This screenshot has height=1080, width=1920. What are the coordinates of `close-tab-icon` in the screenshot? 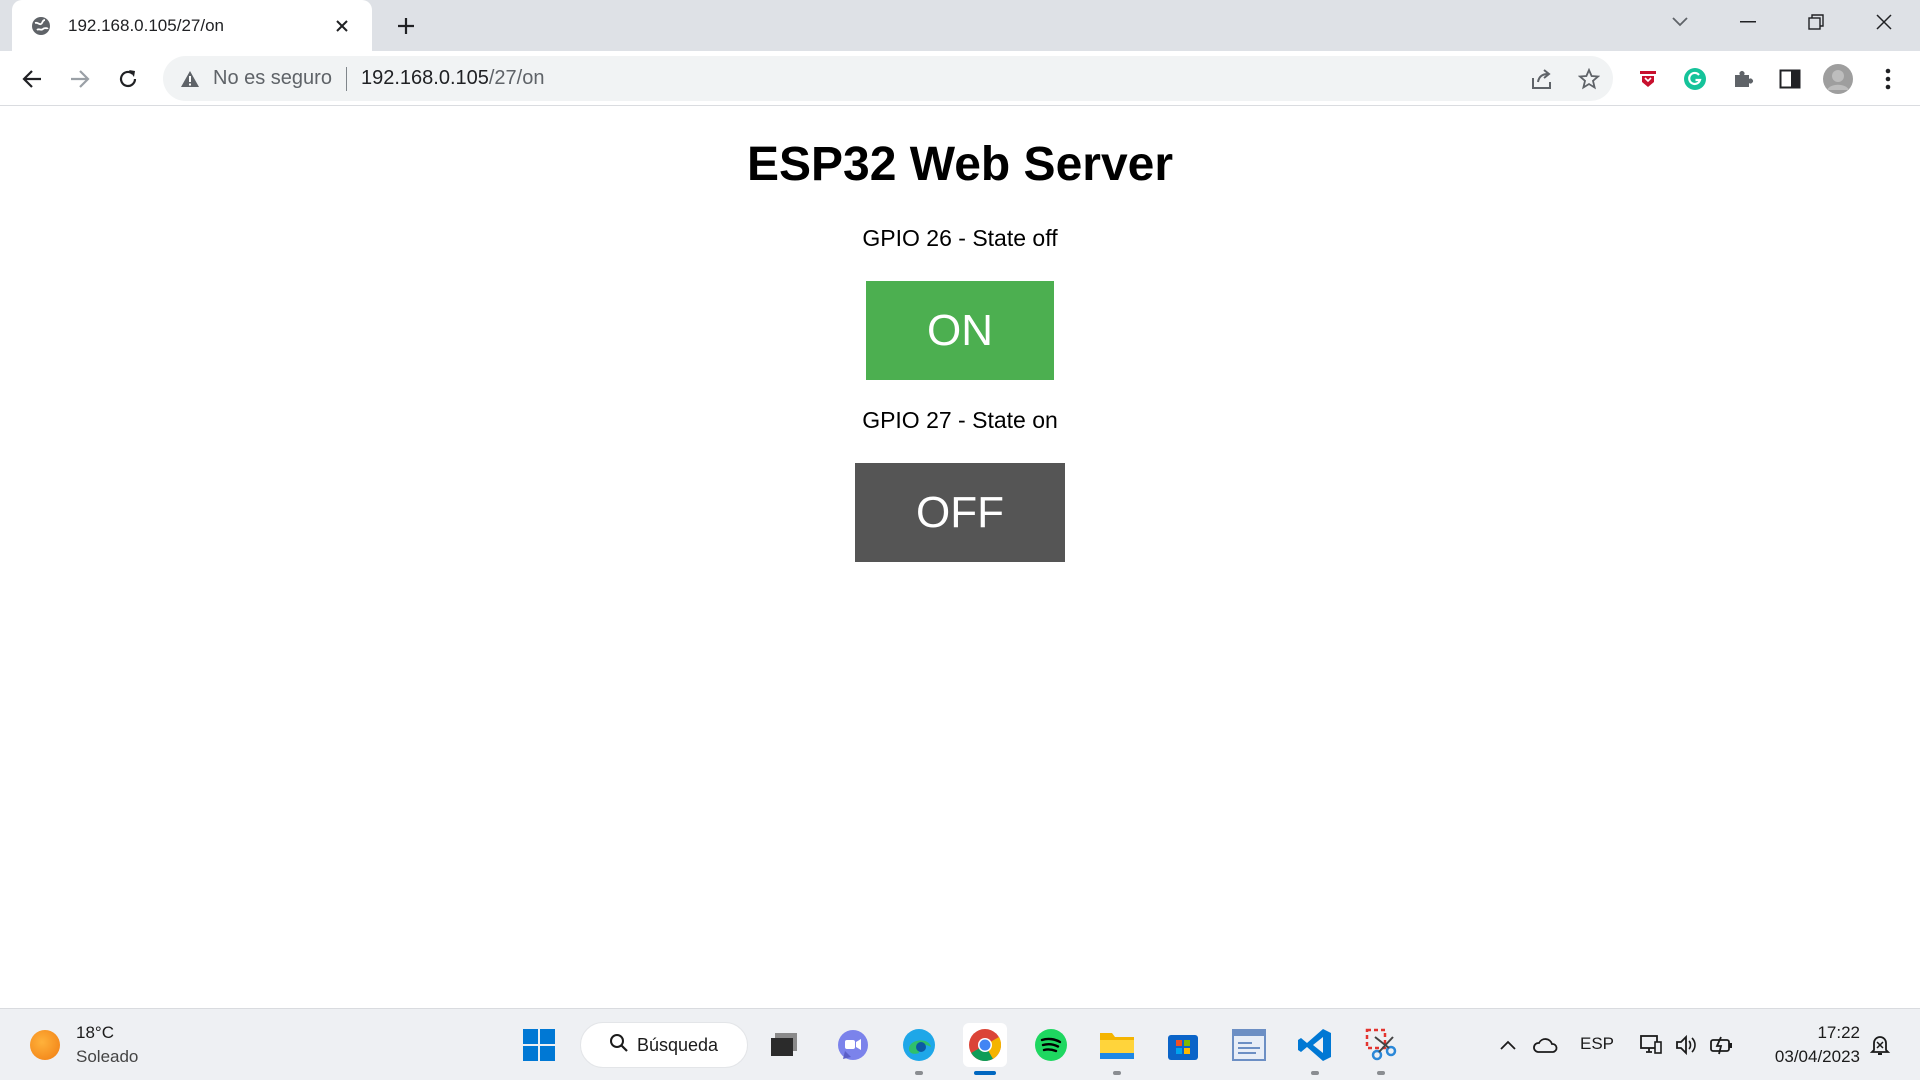 It's located at (342, 26).